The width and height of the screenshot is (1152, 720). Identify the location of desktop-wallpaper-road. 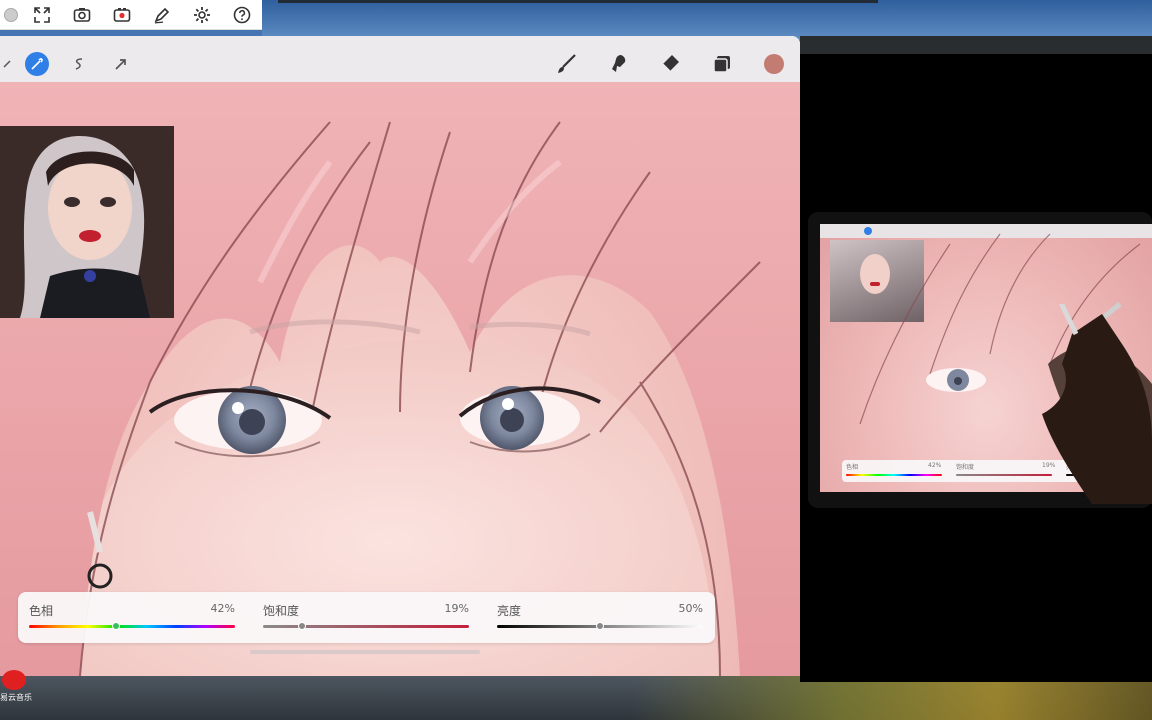
(576, 698).